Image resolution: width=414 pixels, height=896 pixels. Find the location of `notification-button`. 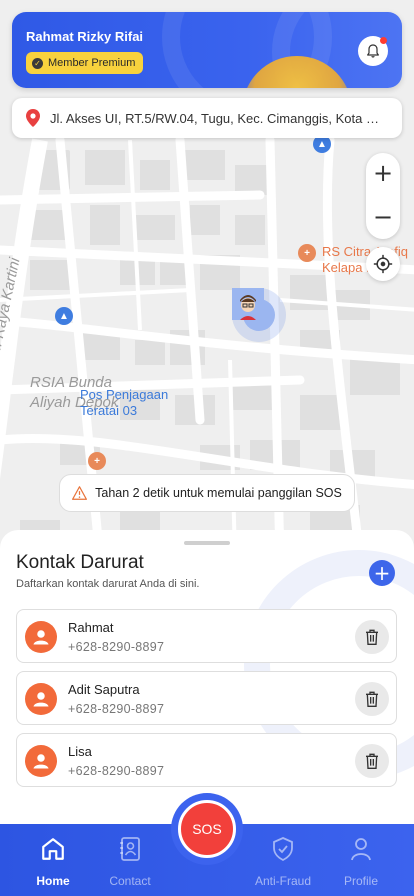

notification-button is located at coordinates (373, 51).